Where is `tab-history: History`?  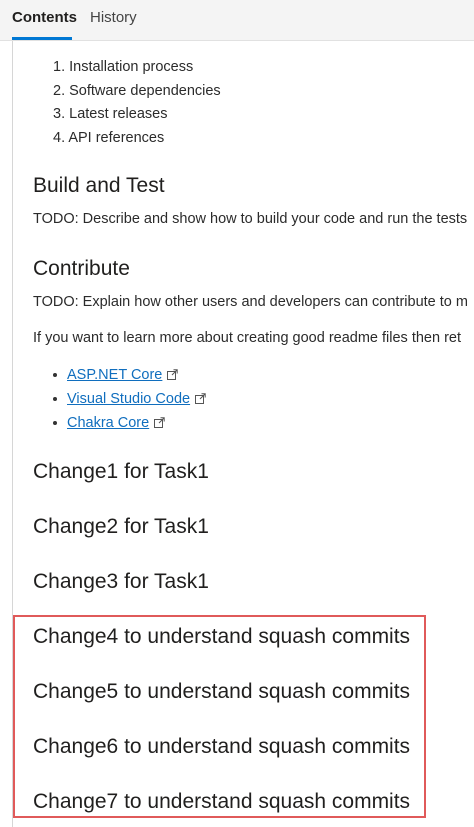 tab-history: History is located at coordinates (113, 18).